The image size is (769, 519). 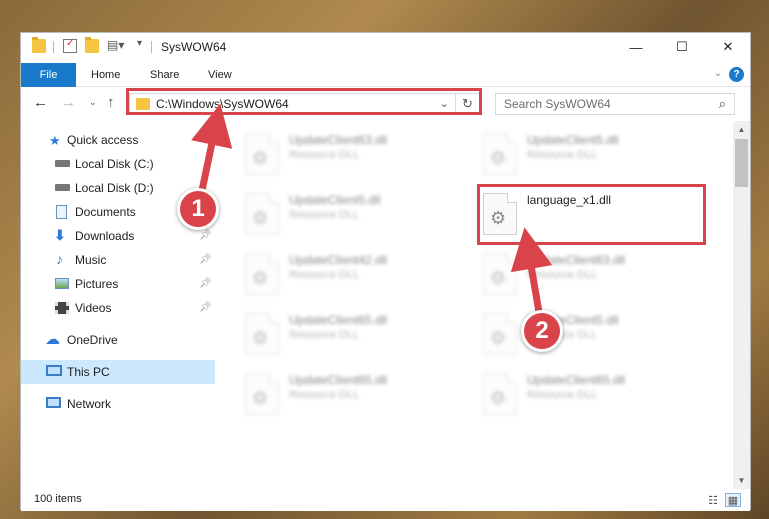 What do you see at coordinates (151, 47) in the screenshot?
I see `divider` at bounding box center [151, 47].